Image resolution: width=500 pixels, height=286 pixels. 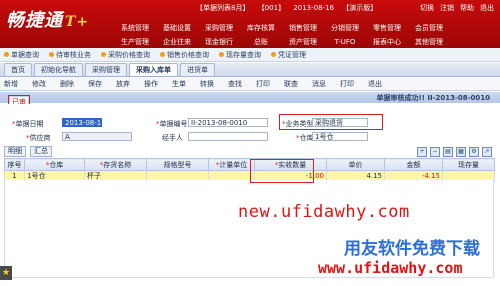 What do you see at coordinates (270, 84) in the screenshot?
I see `print-button: 打印` at bounding box center [270, 84].